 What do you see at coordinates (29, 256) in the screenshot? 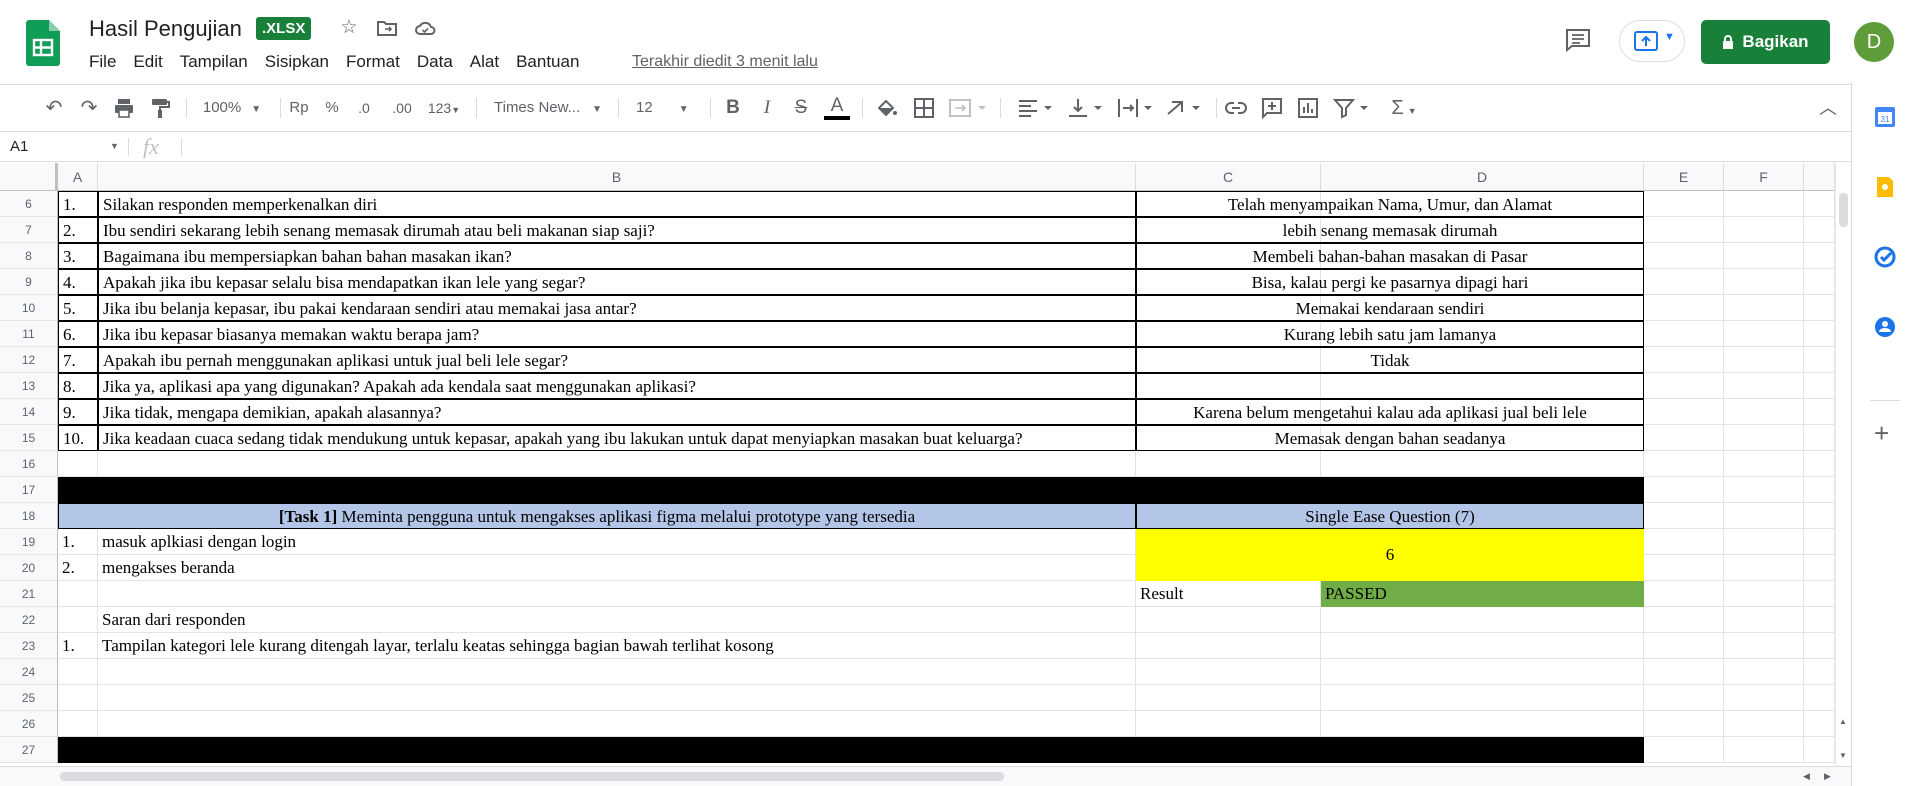
I see `row-header: 8` at bounding box center [29, 256].